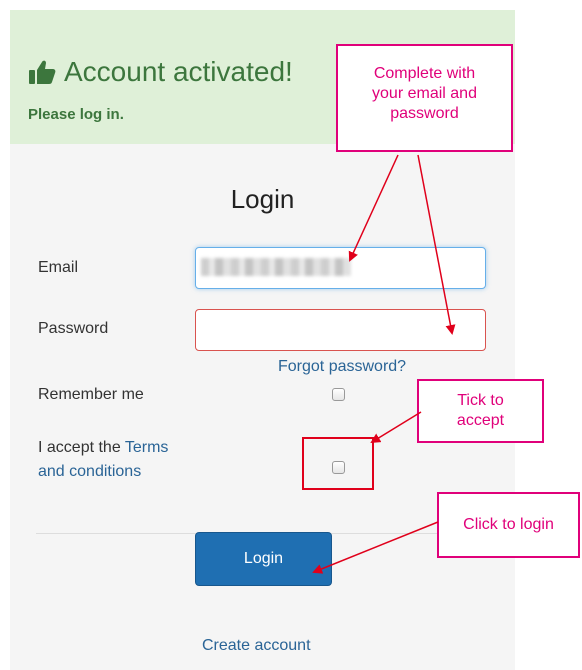  Describe the element at coordinates (396, 427) in the screenshot. I see `arrow-to-checkbox` at that location.